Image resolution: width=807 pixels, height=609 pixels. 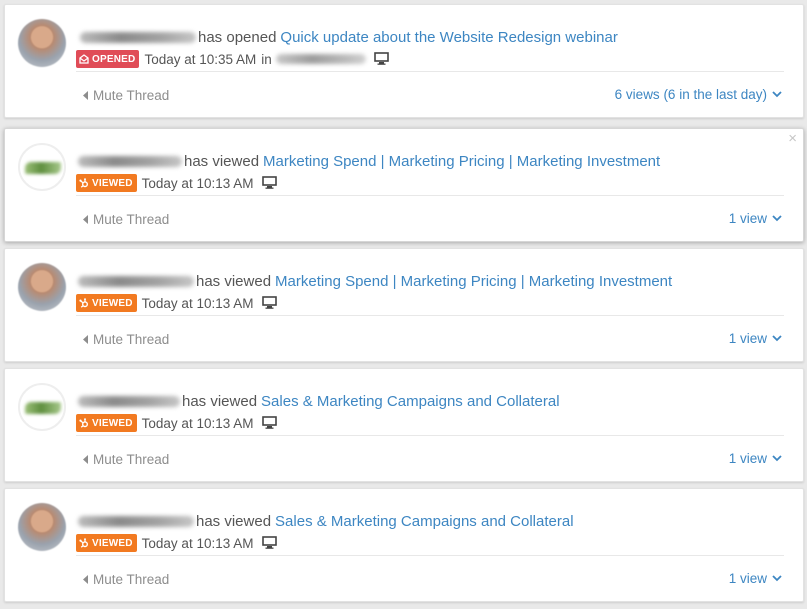 What do you see at coordinates (266, 59) in the screenshot?
I see `location-prefix: in` at bounding box center [266, 59].